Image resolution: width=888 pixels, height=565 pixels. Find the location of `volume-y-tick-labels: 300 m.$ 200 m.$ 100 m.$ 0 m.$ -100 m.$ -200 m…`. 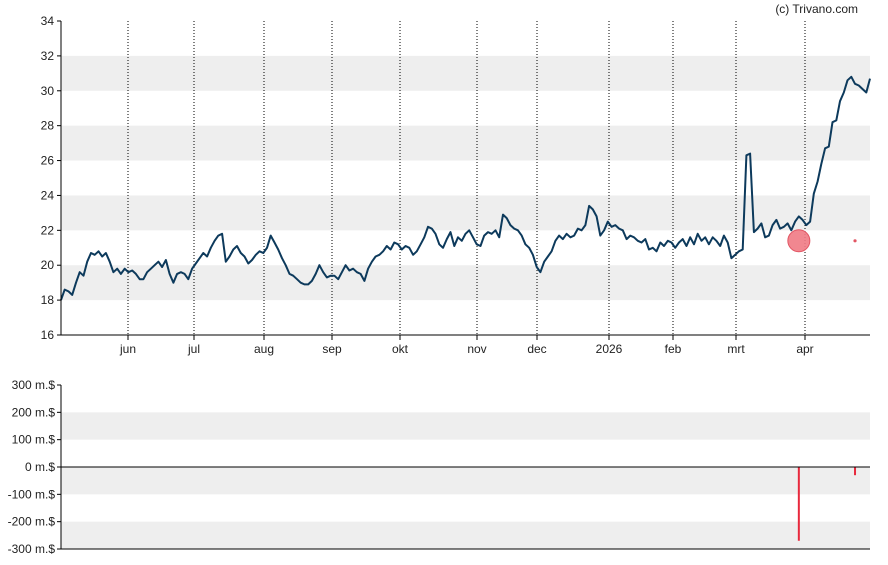

volume-y-tick-labels: 300 m.$ 200 m.$ 100 m.$ 0 m.$ -100 m.$ -200 m… is located at coordinates (34, 467).